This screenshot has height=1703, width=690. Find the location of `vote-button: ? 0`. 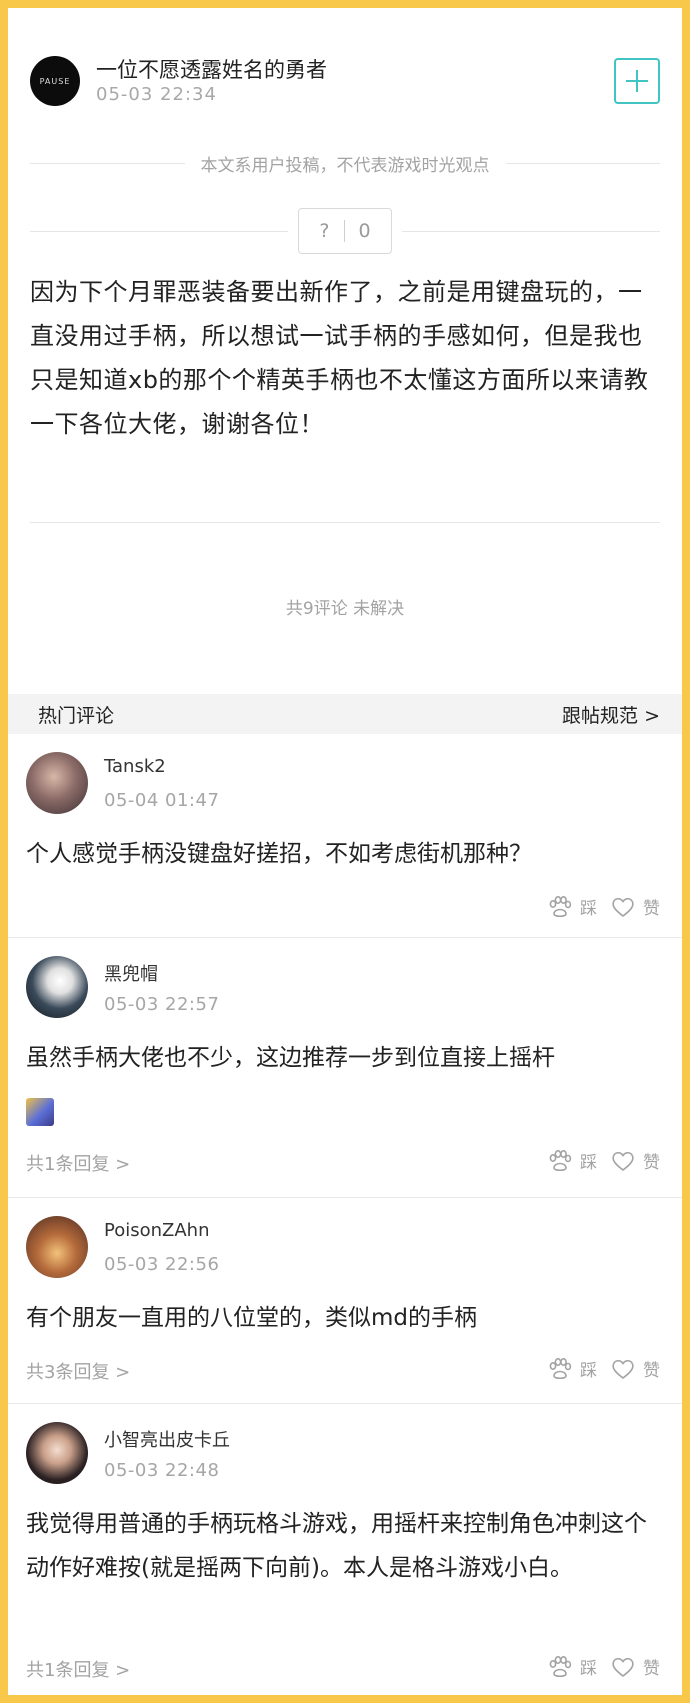

vote-button: ? 0 is located at coordinates (345, 231).